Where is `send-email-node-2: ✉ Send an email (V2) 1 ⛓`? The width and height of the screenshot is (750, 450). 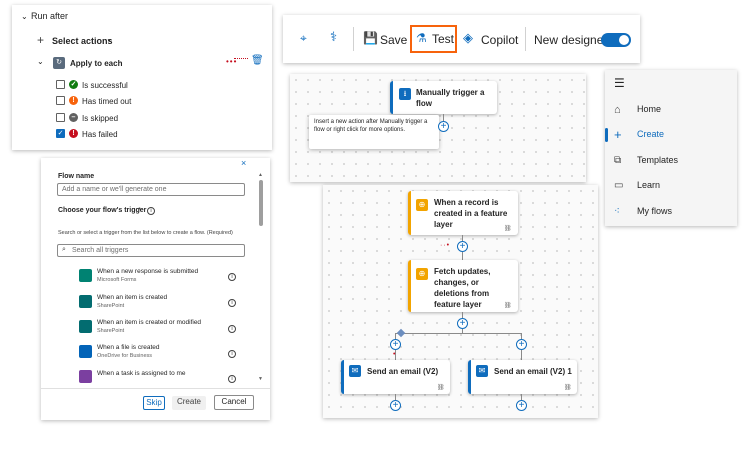 send-email-node-2: ✉ Send an email (V2) 1 ⛓ is located at coordinates (522, 377).